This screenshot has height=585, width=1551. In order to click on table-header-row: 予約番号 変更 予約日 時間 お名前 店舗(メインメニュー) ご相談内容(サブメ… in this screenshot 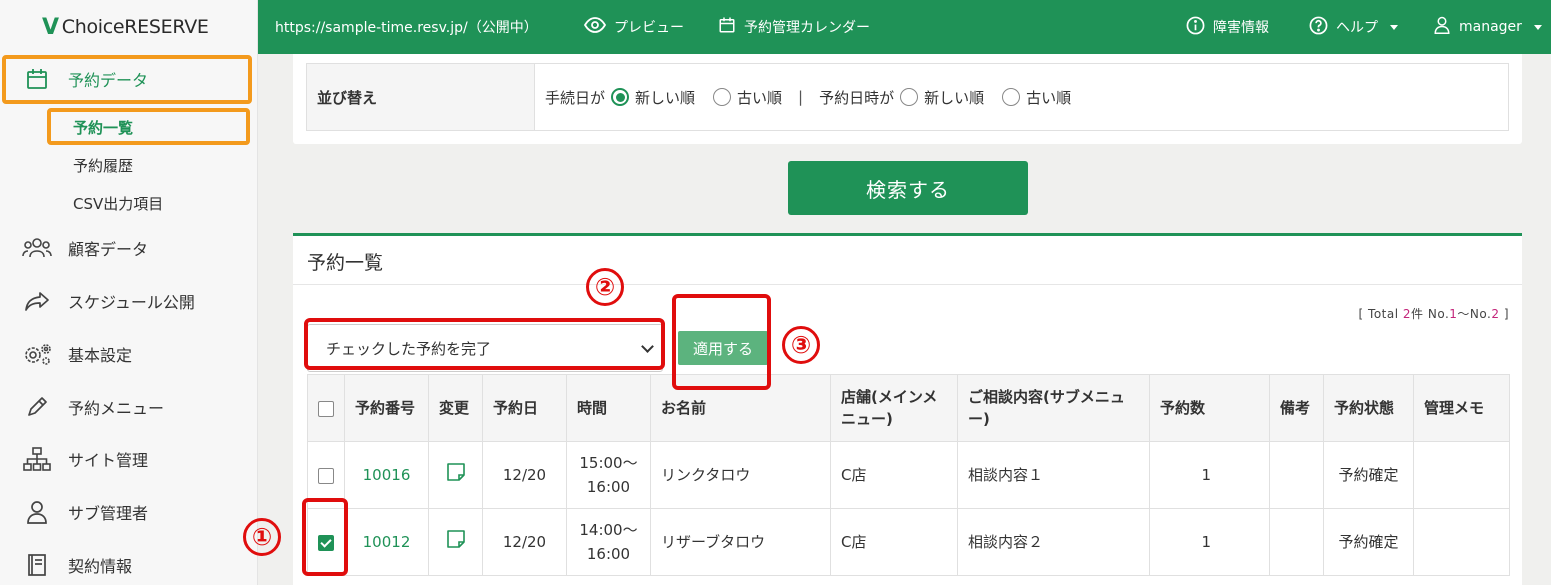, I will do `click(908, 408)`.